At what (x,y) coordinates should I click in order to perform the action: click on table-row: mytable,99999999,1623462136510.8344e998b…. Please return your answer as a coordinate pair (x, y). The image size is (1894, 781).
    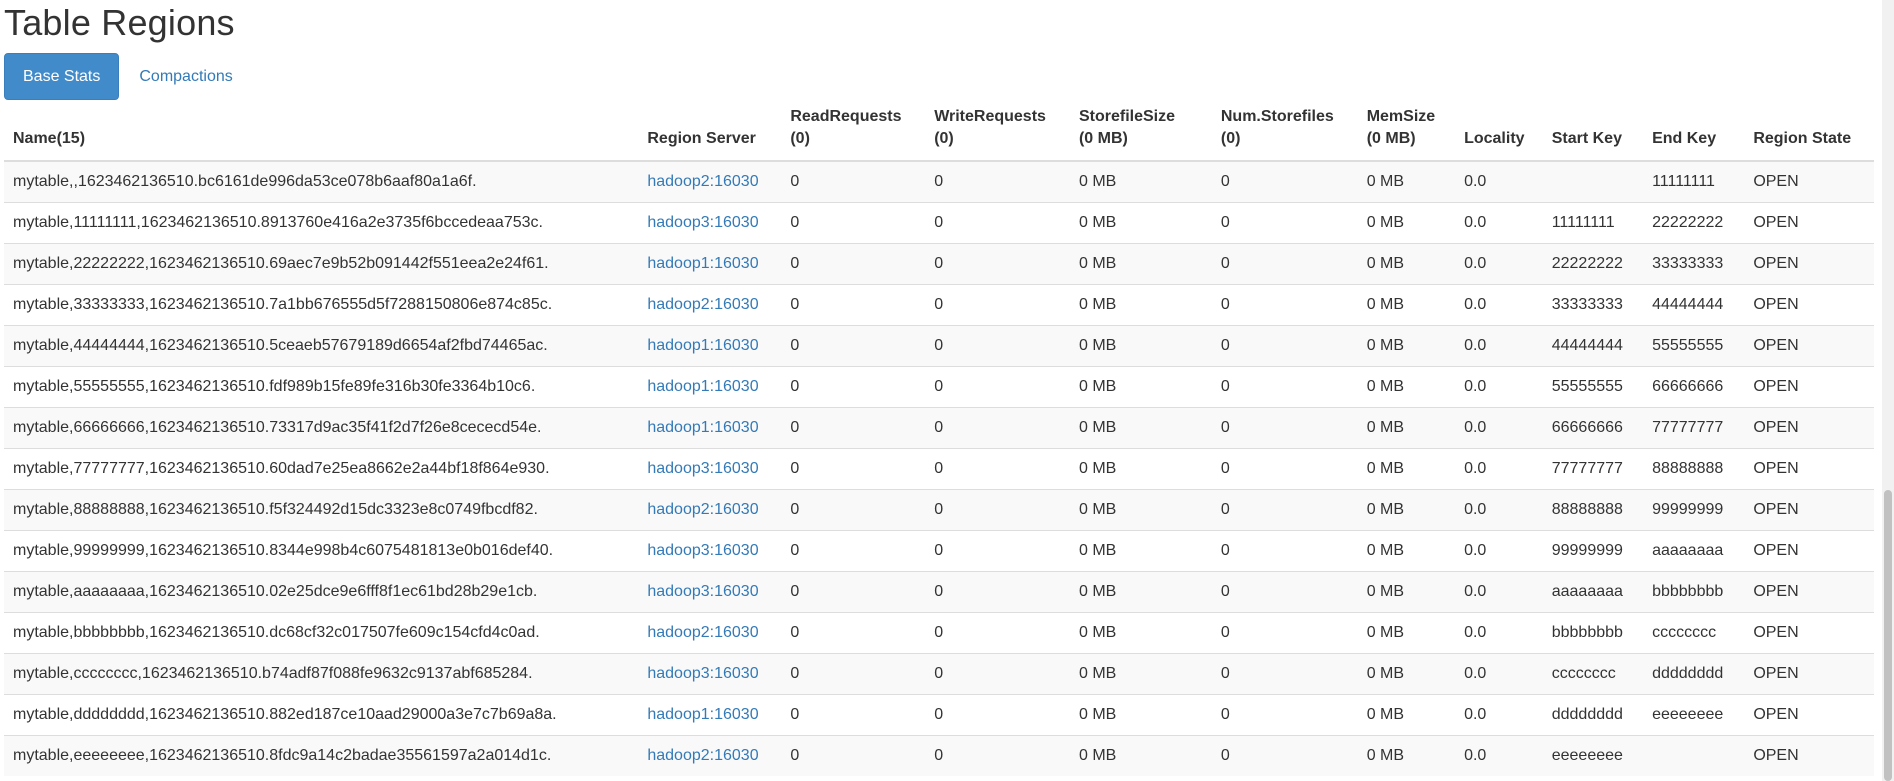
    Looking at the image, I should click on (939, 551).